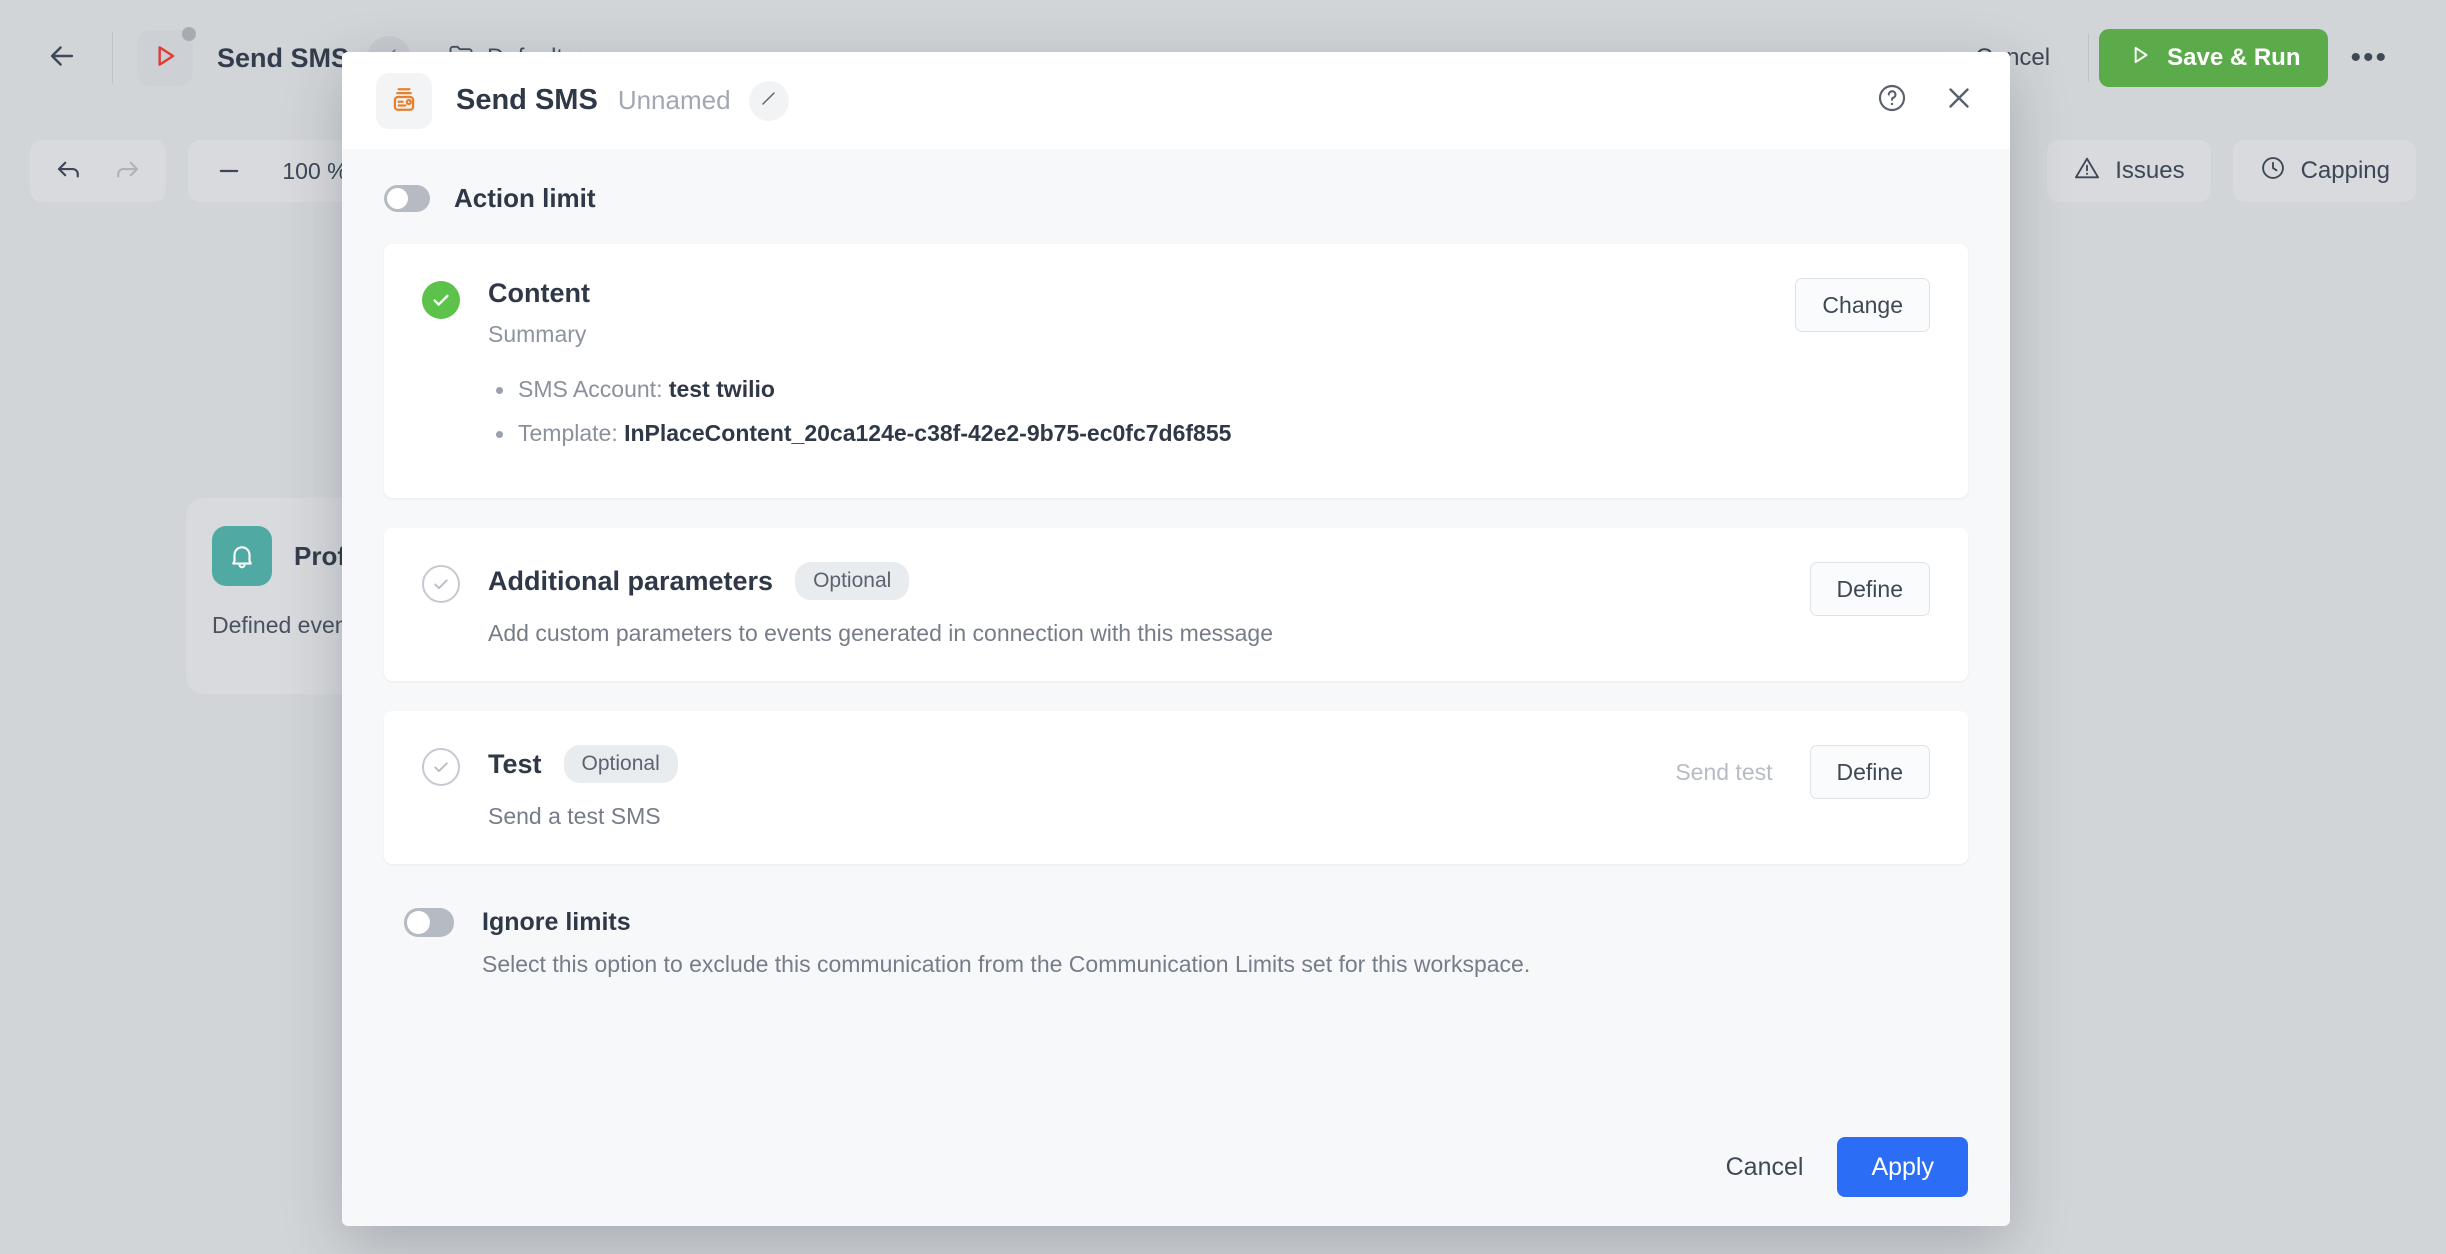  I want to click on minus-icon, so click(229, 171).